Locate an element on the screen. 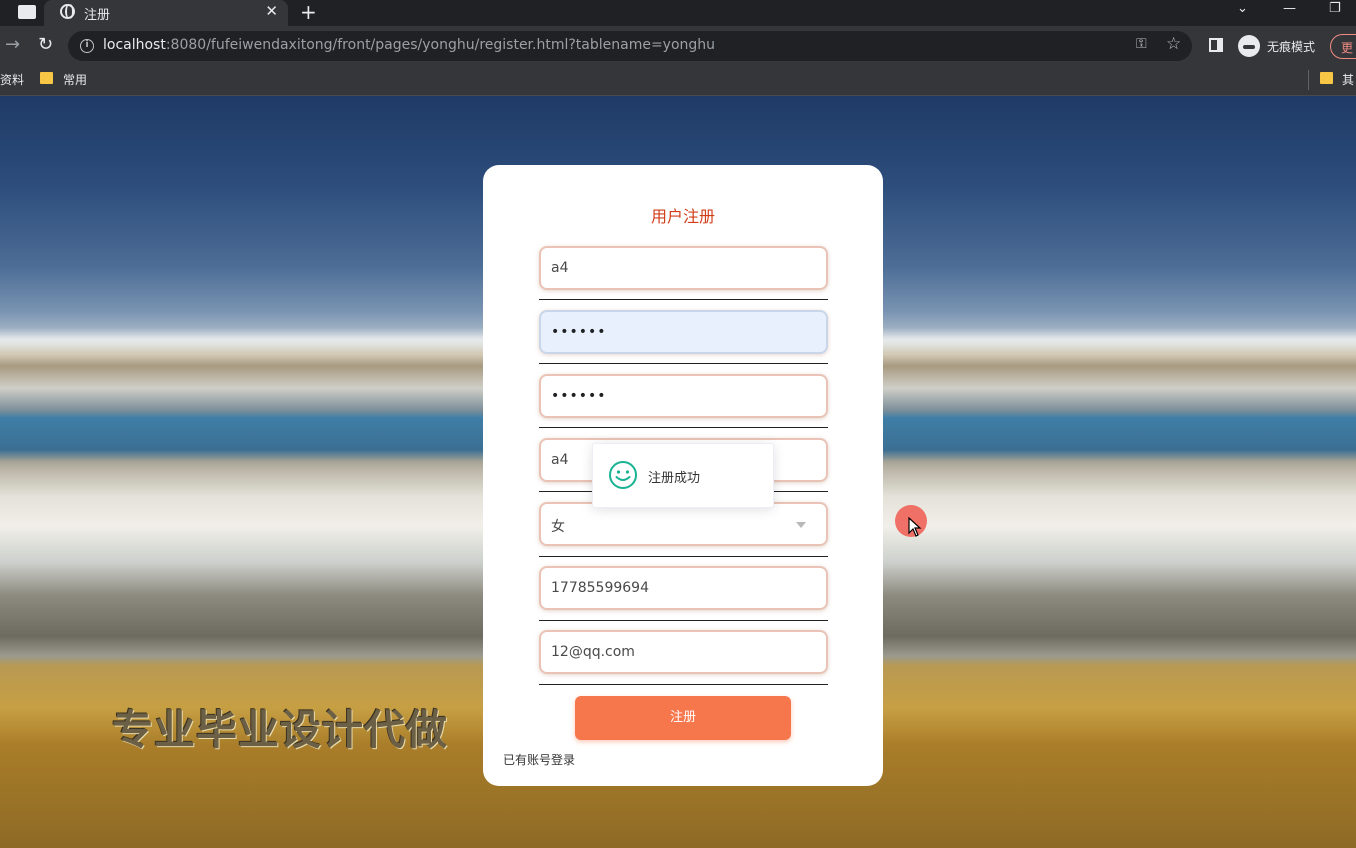 Image resolution: width=1356 pixels, height=848 pixels. phone-input: 17785599694 is located at coordinates (683, 588).